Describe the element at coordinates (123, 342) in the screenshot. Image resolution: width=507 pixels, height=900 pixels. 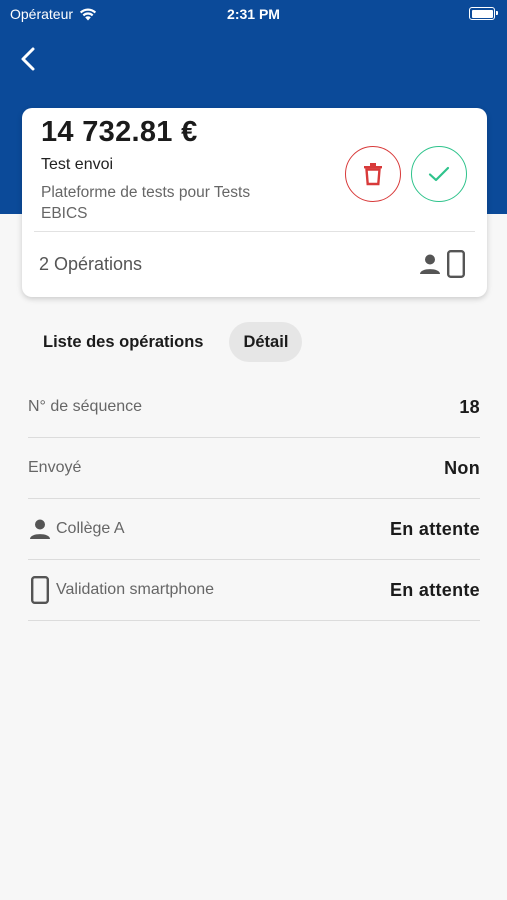
I see `tab-operations-list: Liste des opérations` at that location.